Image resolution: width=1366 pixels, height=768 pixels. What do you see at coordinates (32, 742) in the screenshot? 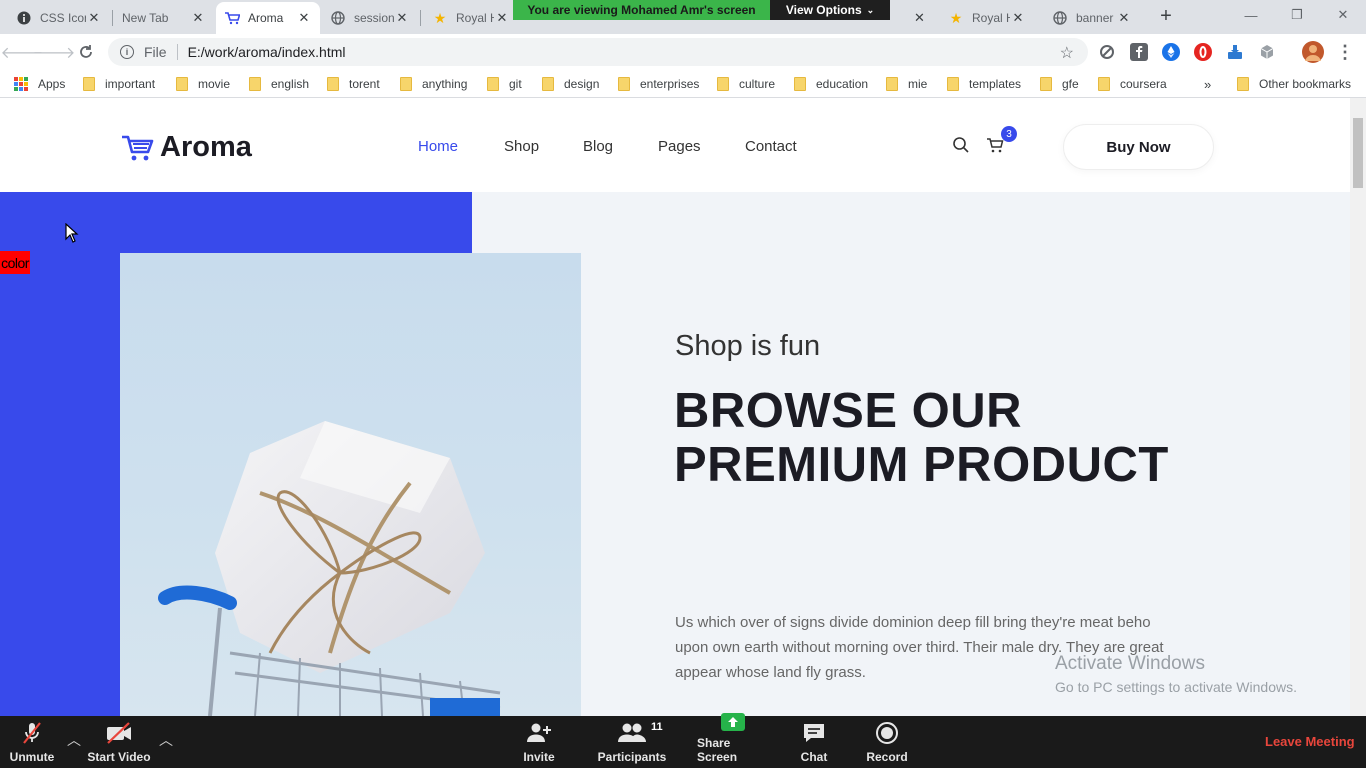
I see `unmute-button: Unmute` at bounding box center [32, 742].